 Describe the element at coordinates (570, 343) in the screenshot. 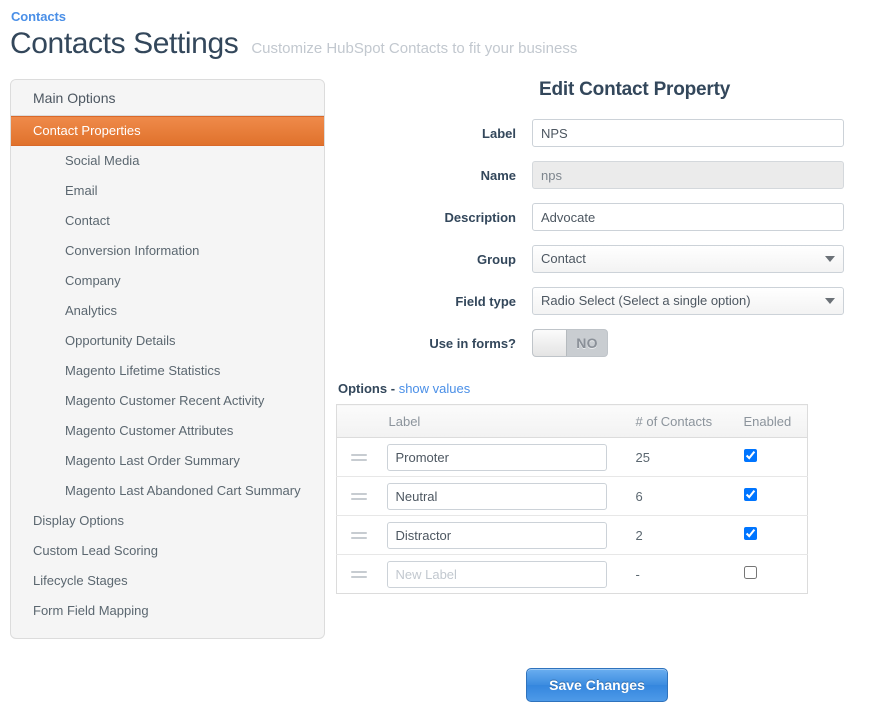

I see `use-in-forms-toggle: NO` at that location.